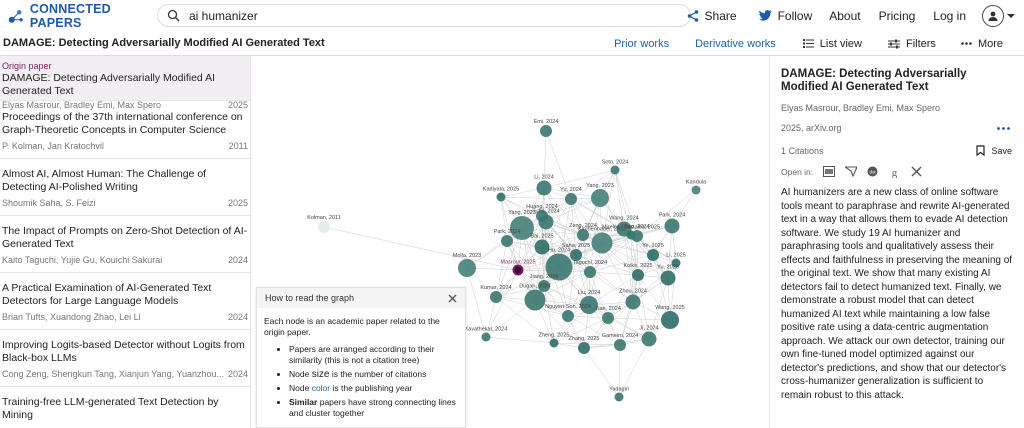  I want to click on graph-node: Molla, 2023, so click(467, 265).